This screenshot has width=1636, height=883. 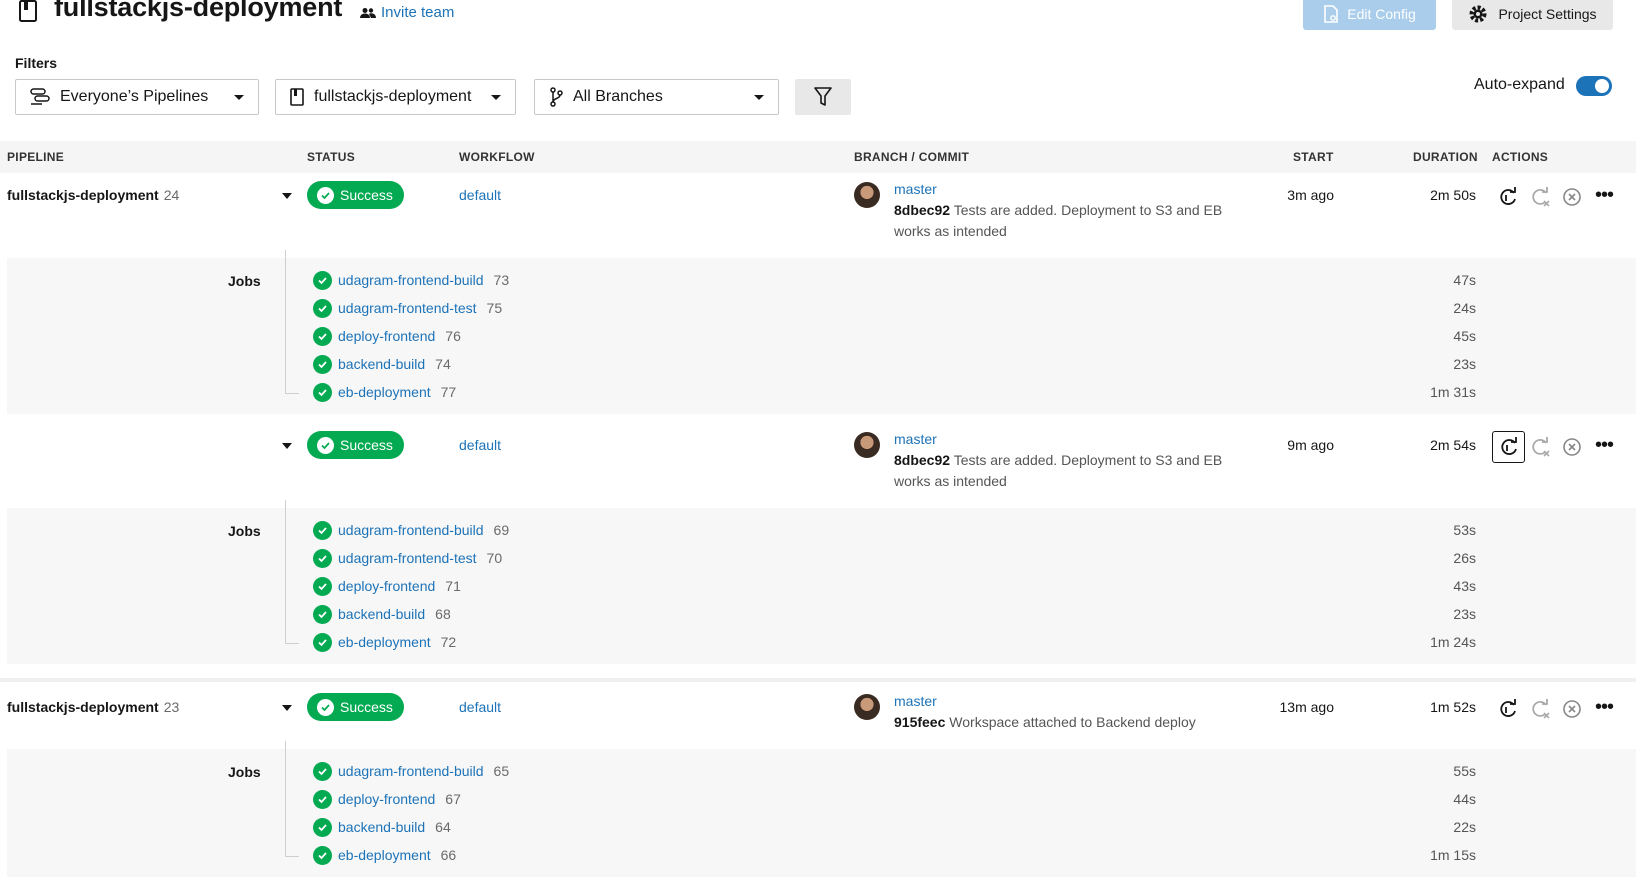 I want to click on rerun-icon, so click(x=1508, y=708).